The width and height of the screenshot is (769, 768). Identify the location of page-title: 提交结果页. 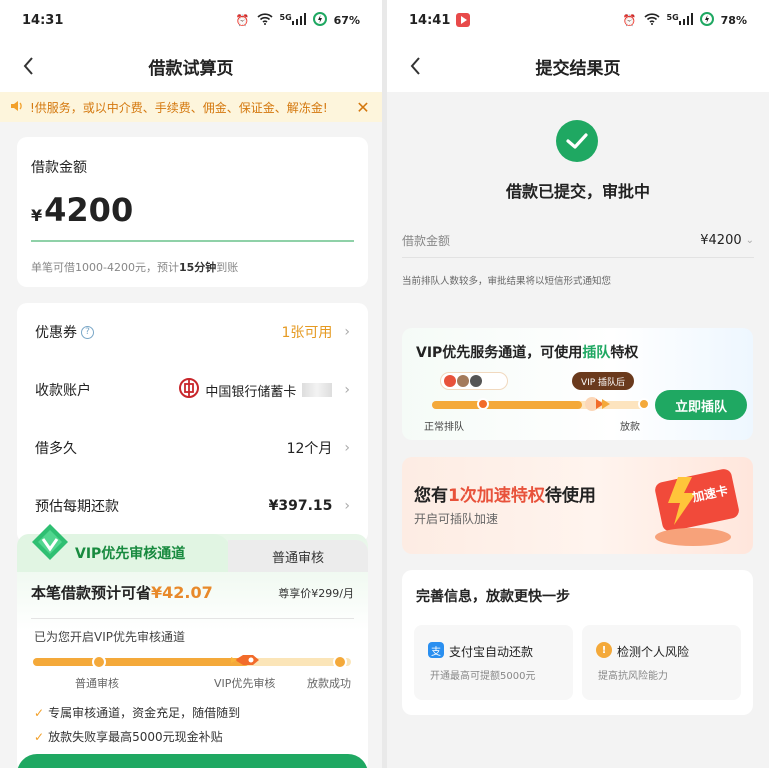
(578, 68).